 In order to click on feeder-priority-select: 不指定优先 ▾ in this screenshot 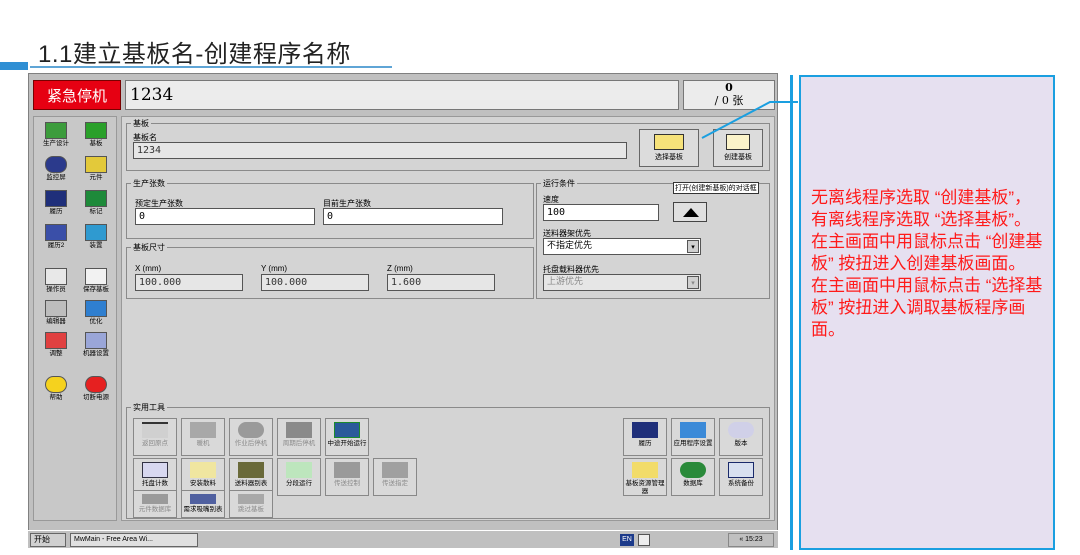, I will do `click(622, 246)`.